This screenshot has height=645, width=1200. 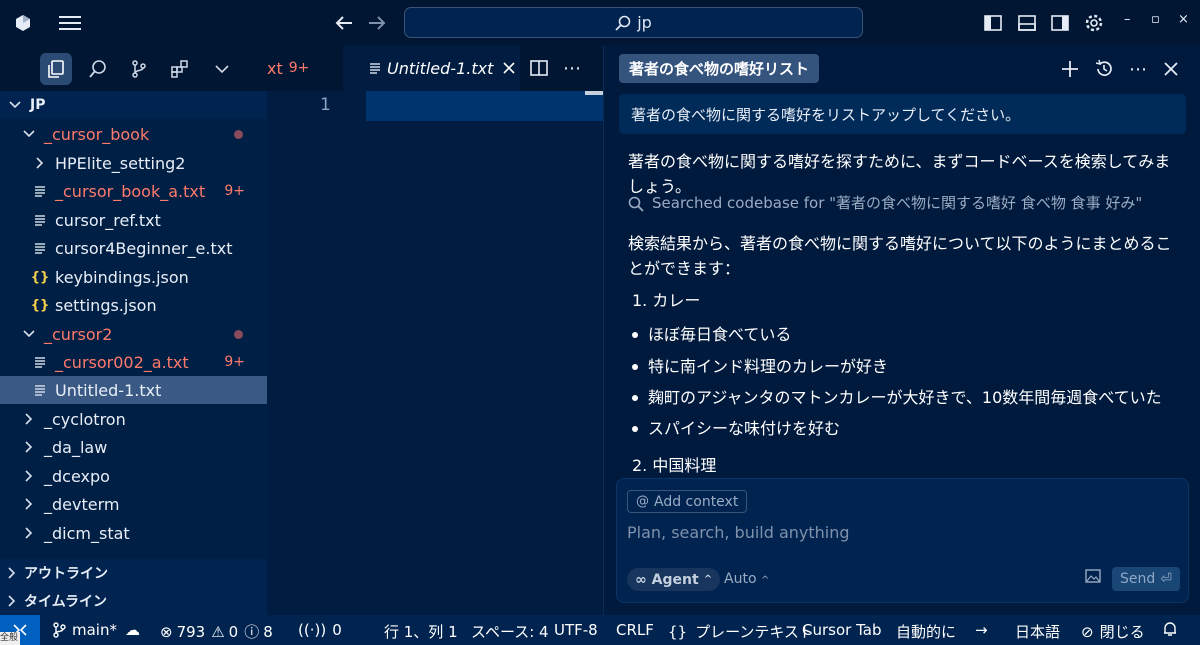 What do you see at coordinates (709, 335) in the screenshot?
I see `list-item: ほぼ毎日食べている` at bounding box center [709, 335].